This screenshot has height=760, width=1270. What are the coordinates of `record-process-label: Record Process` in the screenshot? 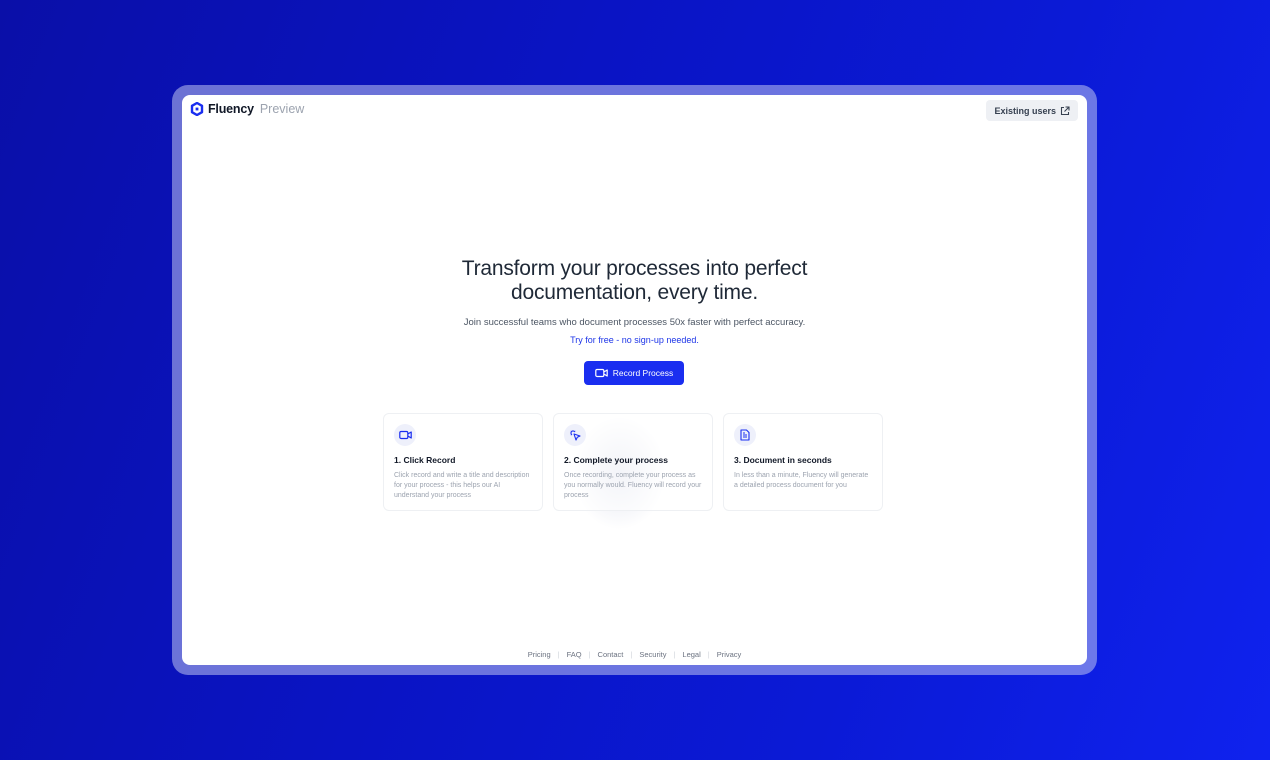 It's located at (643, 373).